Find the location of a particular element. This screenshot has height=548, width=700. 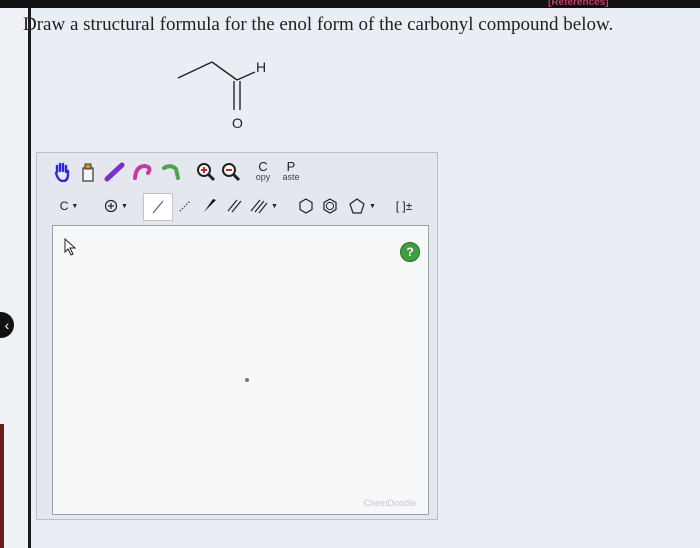

ring-selector: ▼ is located at coordinates (362, 206).